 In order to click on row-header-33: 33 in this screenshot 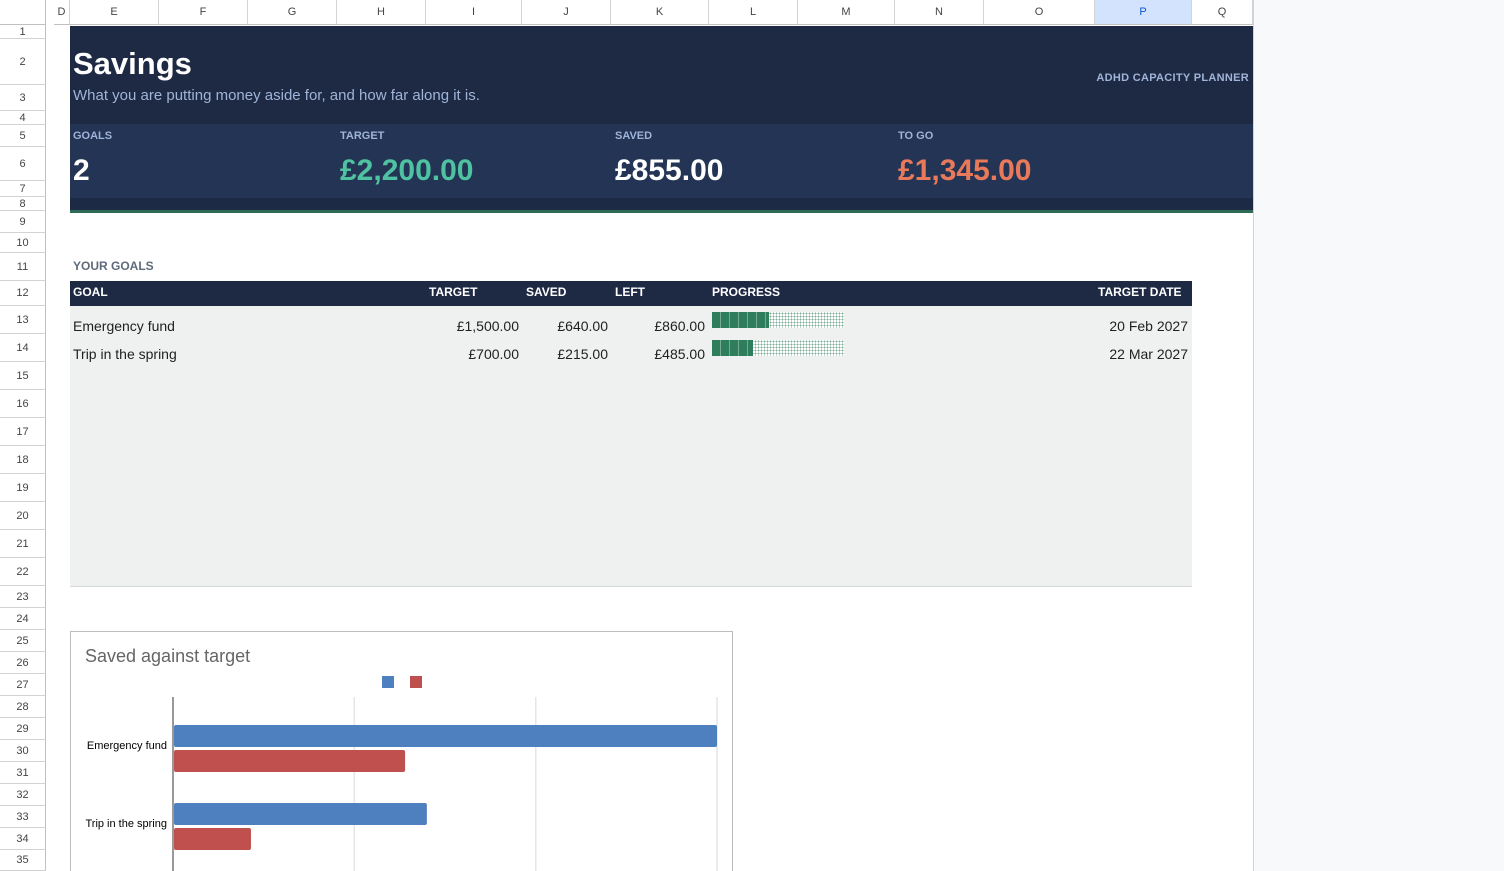, I will do `click(23, 817)`.